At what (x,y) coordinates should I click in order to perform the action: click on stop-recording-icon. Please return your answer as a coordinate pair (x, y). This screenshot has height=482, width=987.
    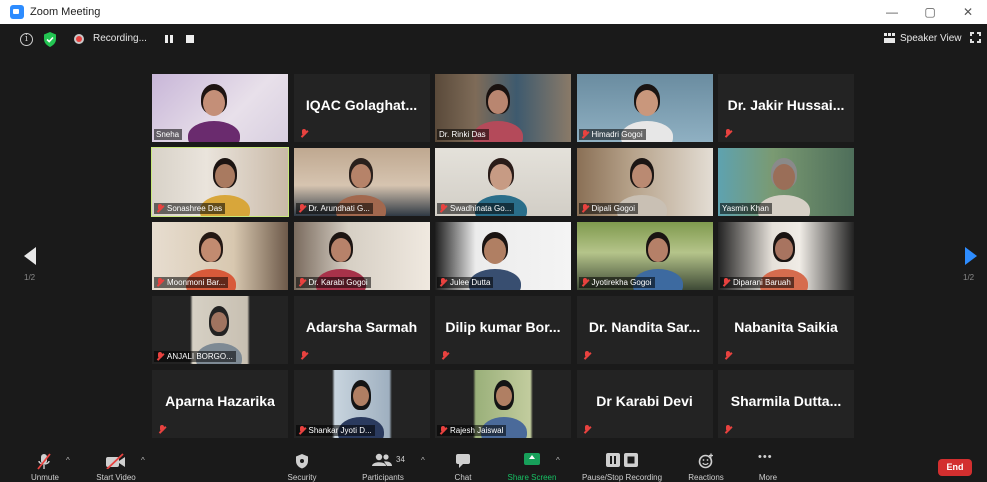
    Looking at the image, I should click on (190, 39).